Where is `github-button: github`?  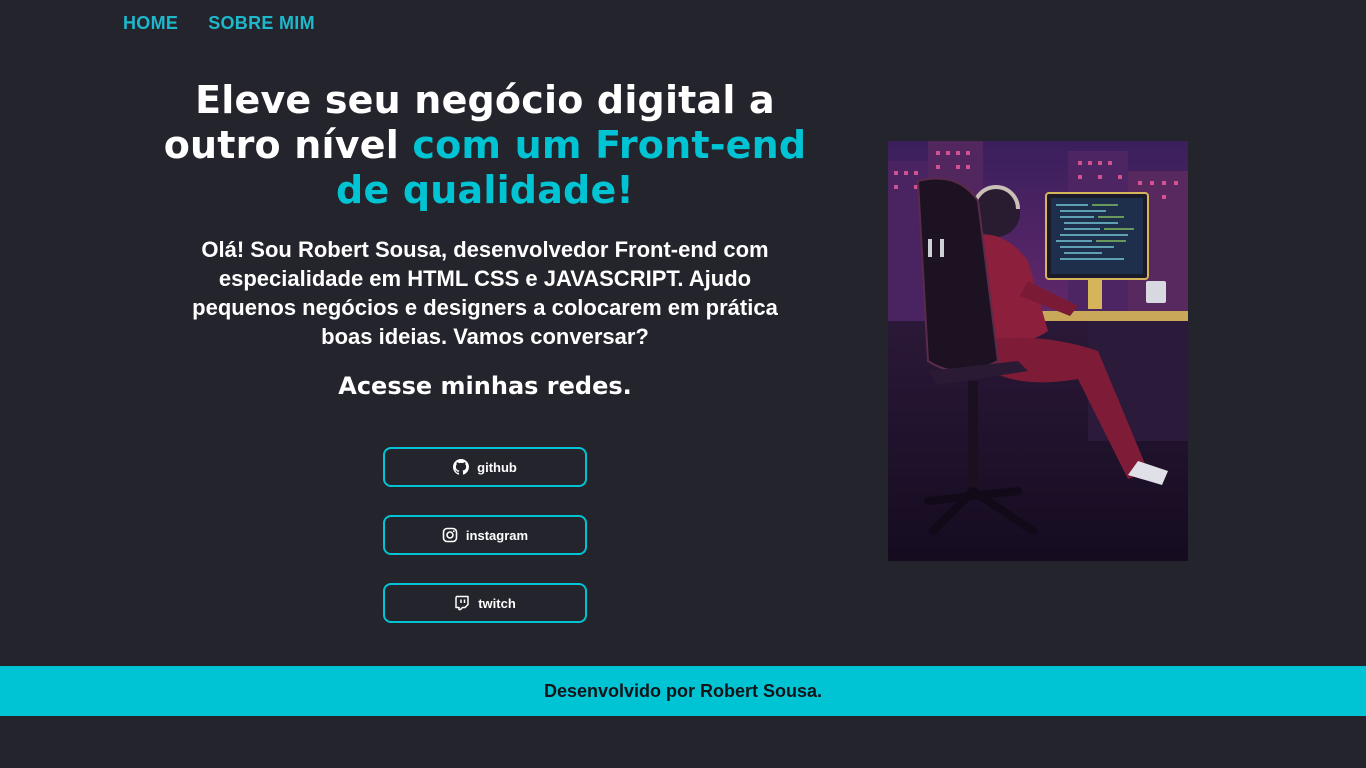
github-button: github is located at coordinates (485, 467).